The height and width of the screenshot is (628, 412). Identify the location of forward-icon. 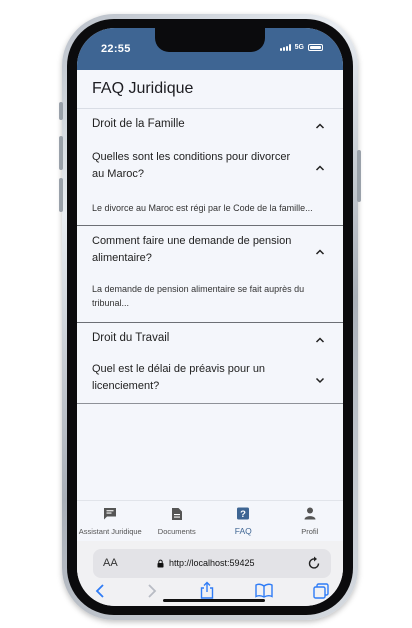
(152, 591).